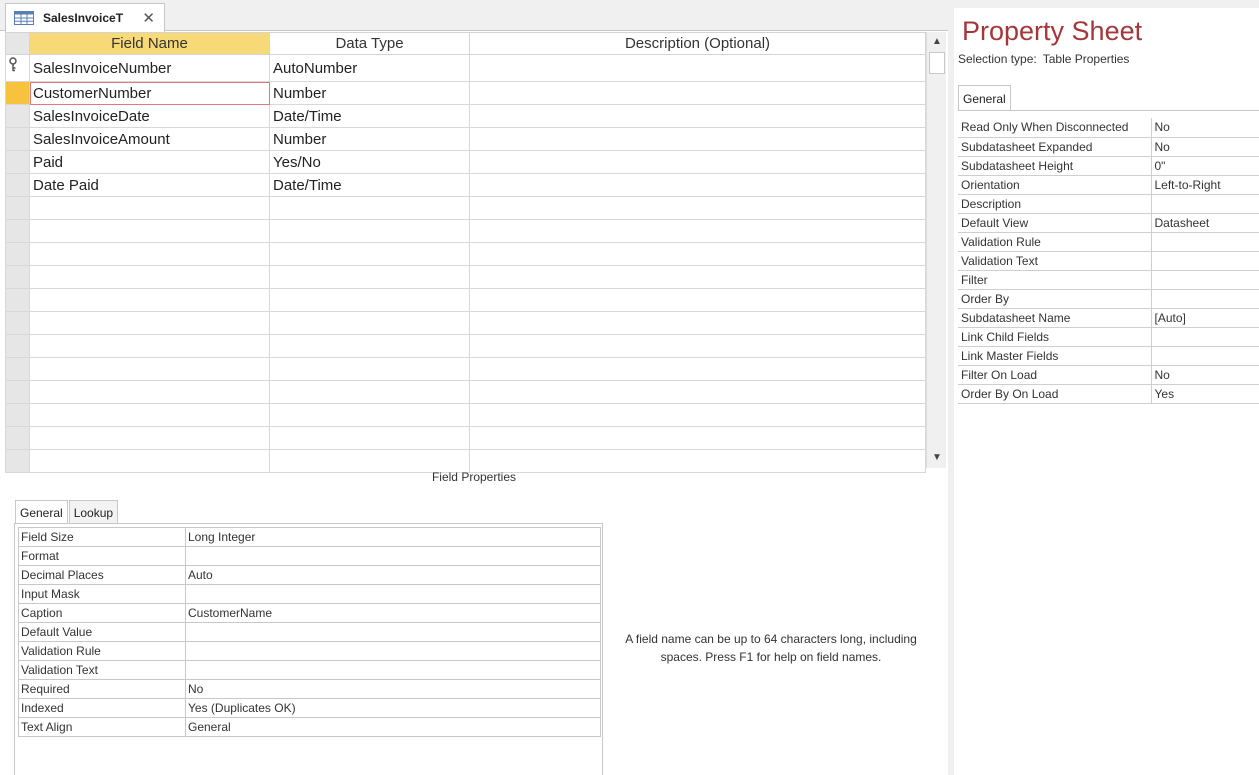 This screenshot has height=775, width=1259. What do you see at coordinates (1108, 394) in the screenshot?
I see `property-row: Order By On Load Yes` at bounding box center [1108, 394].